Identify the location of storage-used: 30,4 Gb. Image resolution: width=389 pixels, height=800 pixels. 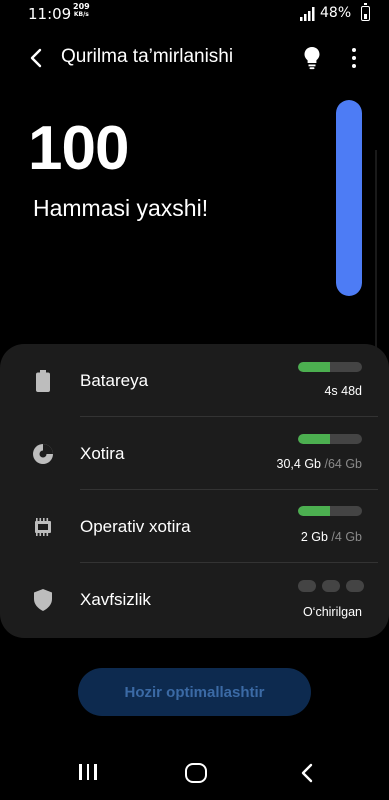
(300, 464).